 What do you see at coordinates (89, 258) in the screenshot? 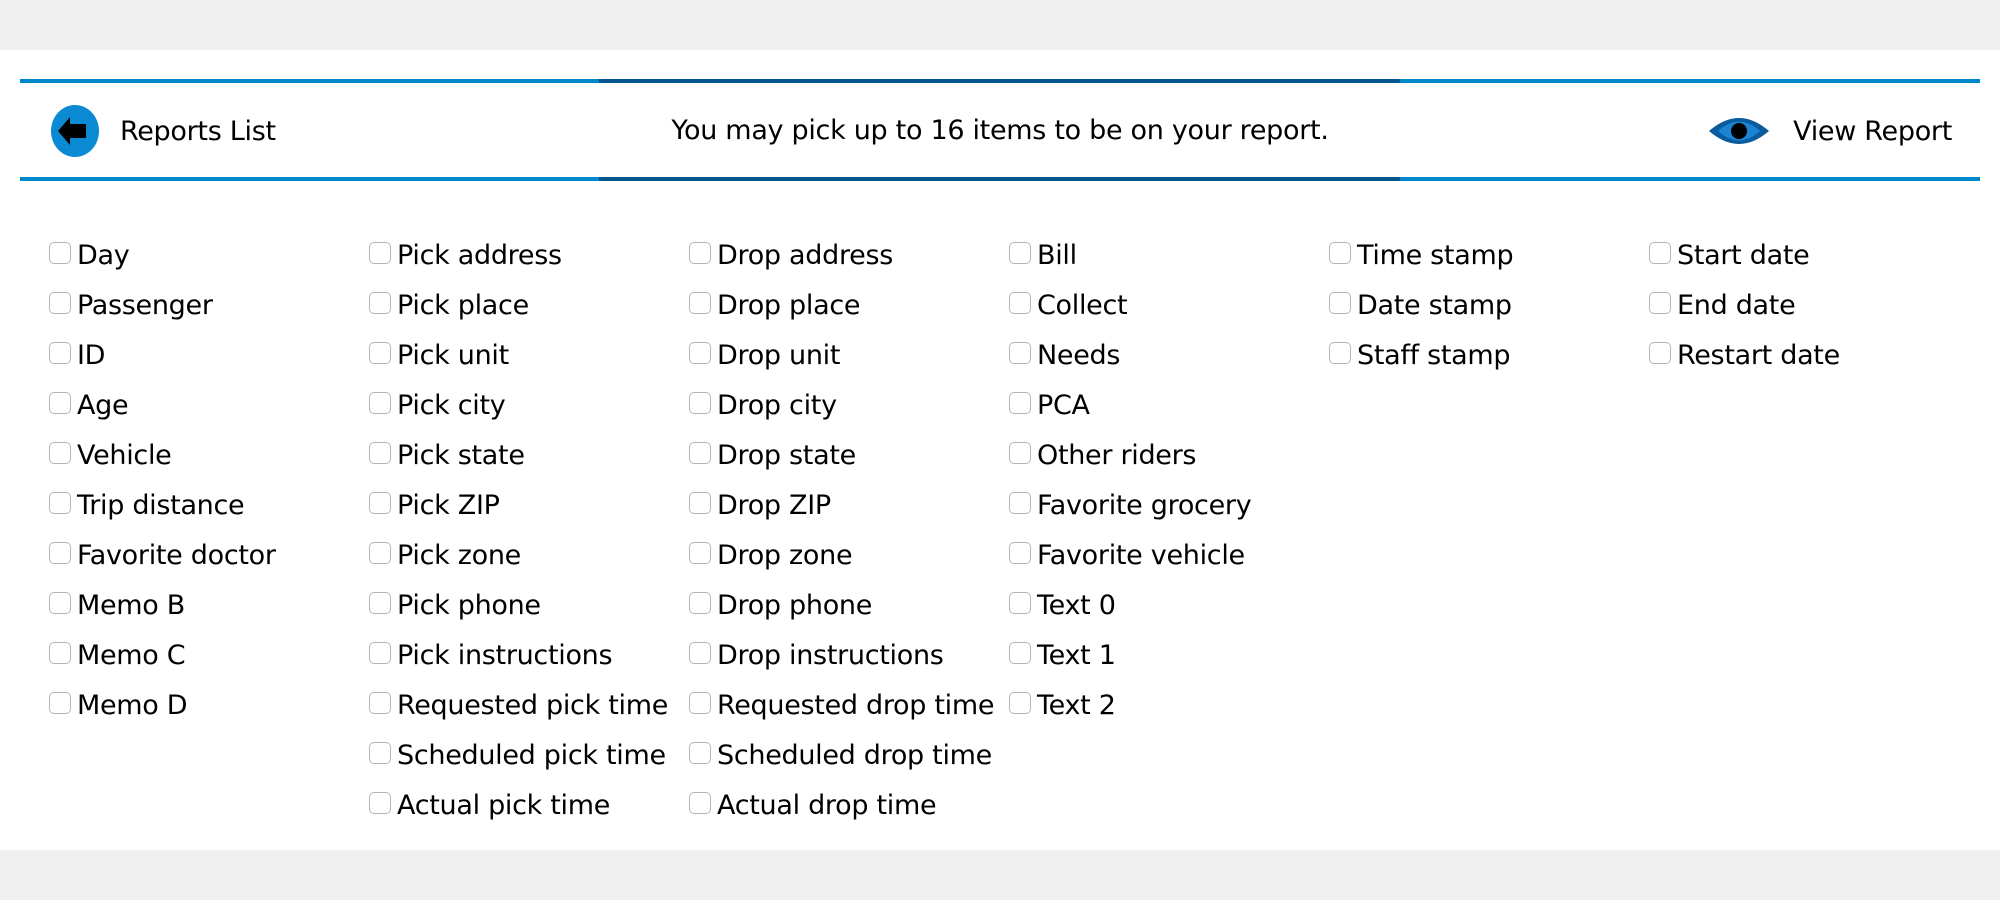
I see `field-option-day: Day` at bounding box center [89, 258].